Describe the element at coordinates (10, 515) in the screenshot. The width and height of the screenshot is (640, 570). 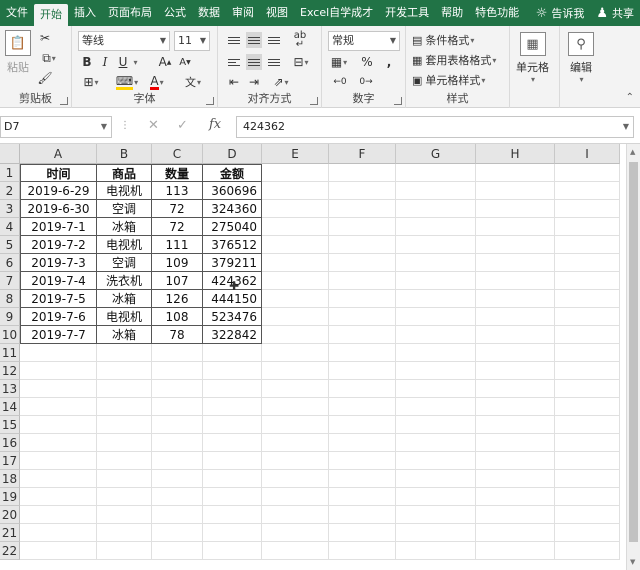
I see `row-header: 20` at that location.